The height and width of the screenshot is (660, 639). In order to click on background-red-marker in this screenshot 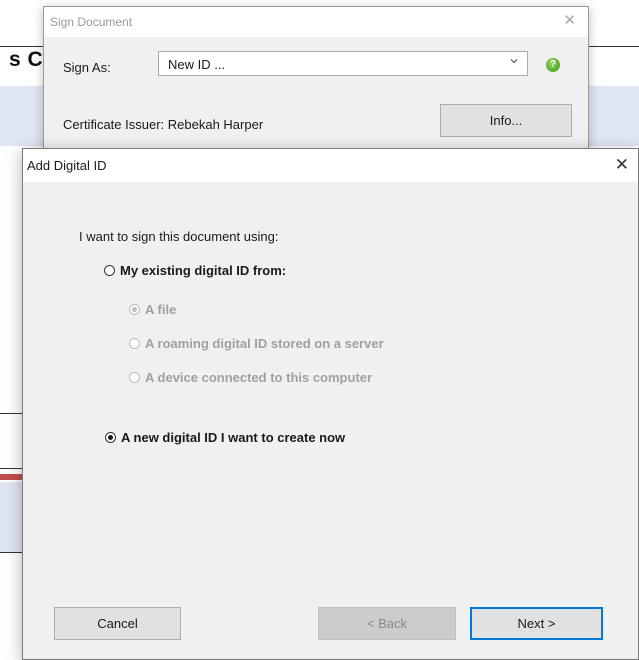, I will do `click(11, 477)`.